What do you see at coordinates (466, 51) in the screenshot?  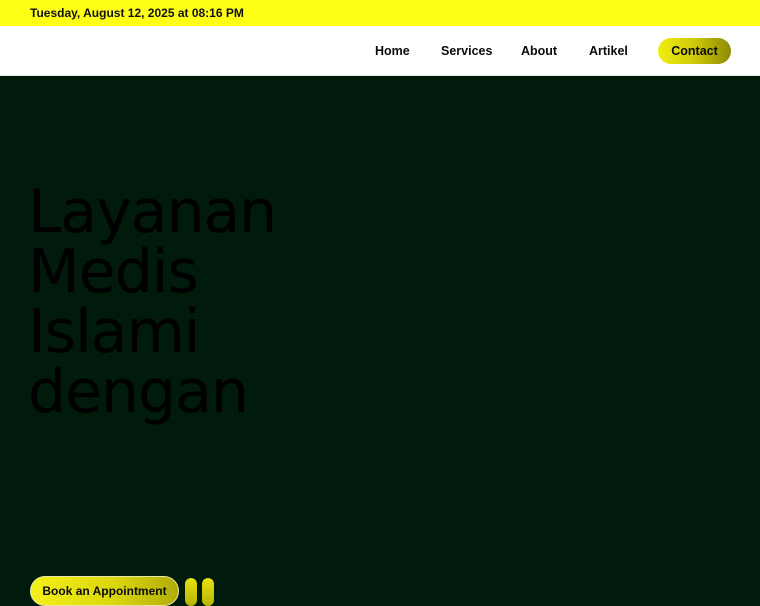 I see `nav-link-services: Services` at bounding box center [466, 51].